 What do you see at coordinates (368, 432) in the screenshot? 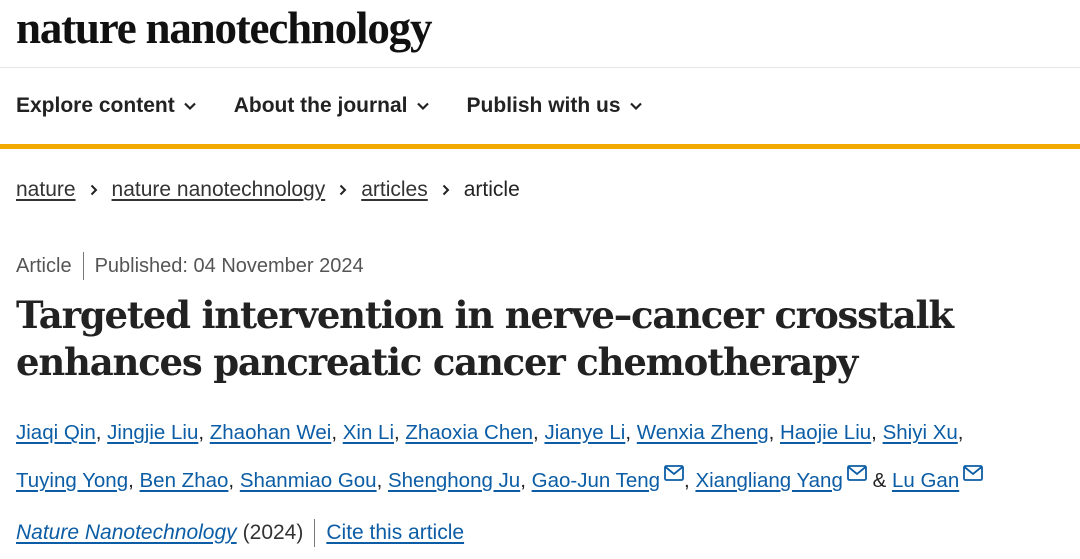
I see `author-link: Xin Li` at bounding box center [368, 432].